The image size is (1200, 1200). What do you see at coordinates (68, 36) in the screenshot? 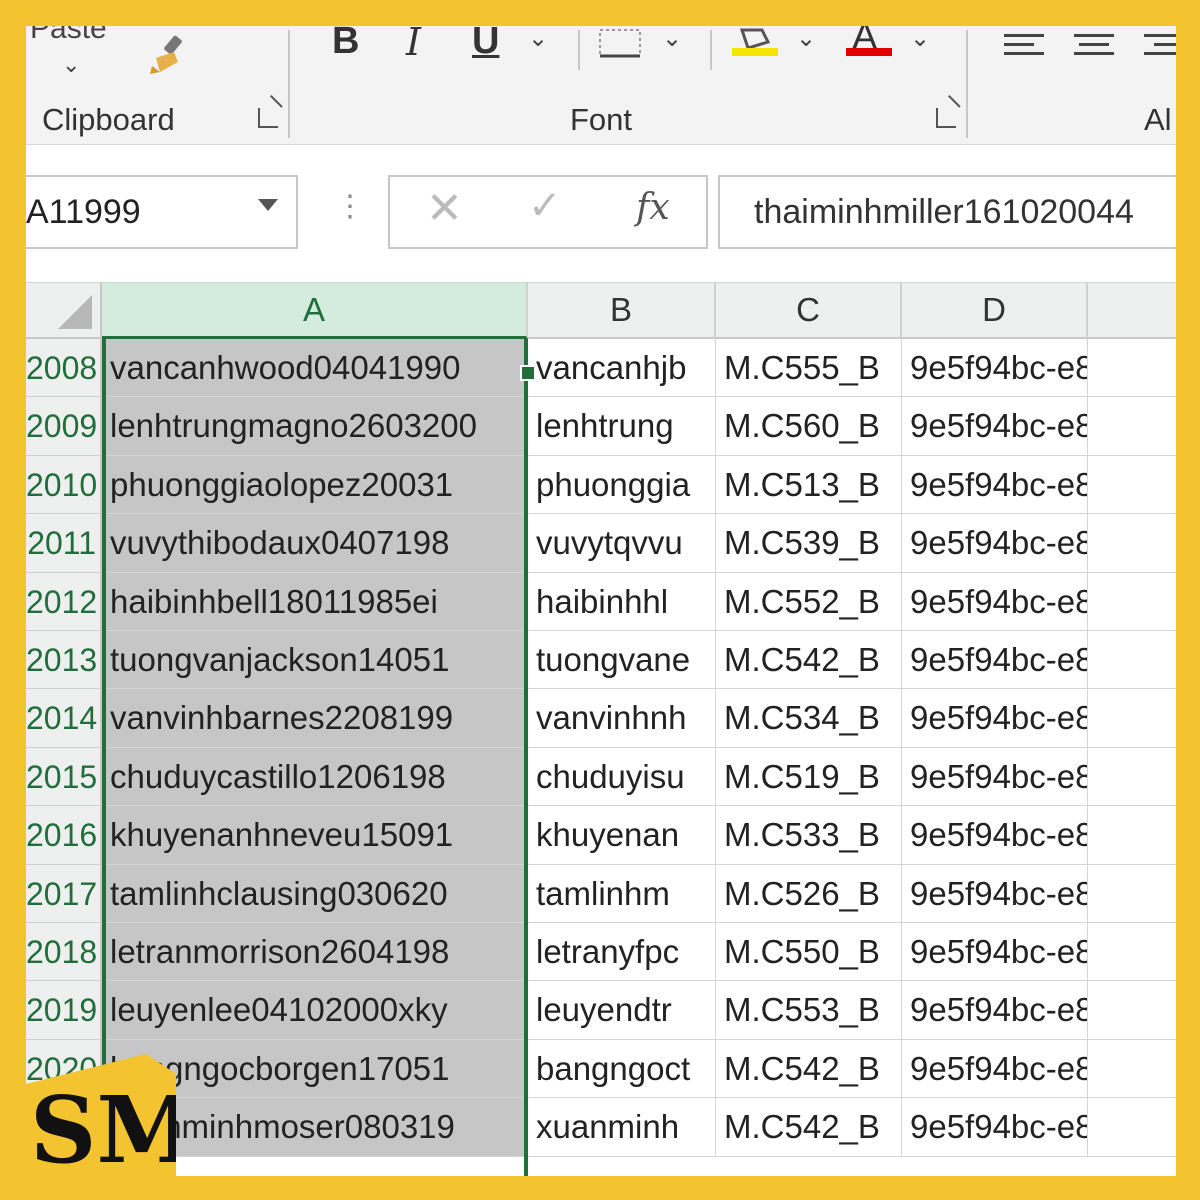
I see `paste-button-label: Paste` at bounding box center [68, 36].